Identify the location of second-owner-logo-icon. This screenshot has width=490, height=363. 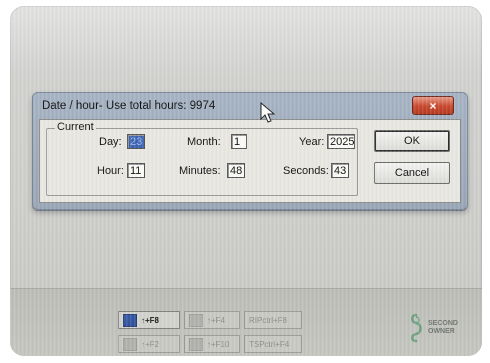
(416, 328).